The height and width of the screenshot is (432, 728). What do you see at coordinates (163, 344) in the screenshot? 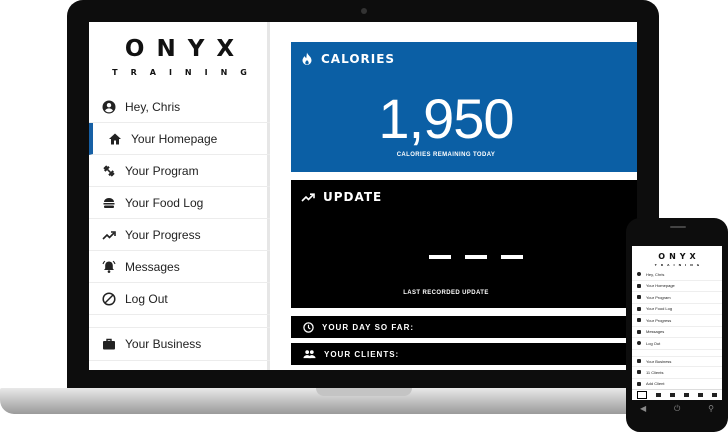
I see `sidebar-item-label: Your Business` at bounding box center [163, 344].